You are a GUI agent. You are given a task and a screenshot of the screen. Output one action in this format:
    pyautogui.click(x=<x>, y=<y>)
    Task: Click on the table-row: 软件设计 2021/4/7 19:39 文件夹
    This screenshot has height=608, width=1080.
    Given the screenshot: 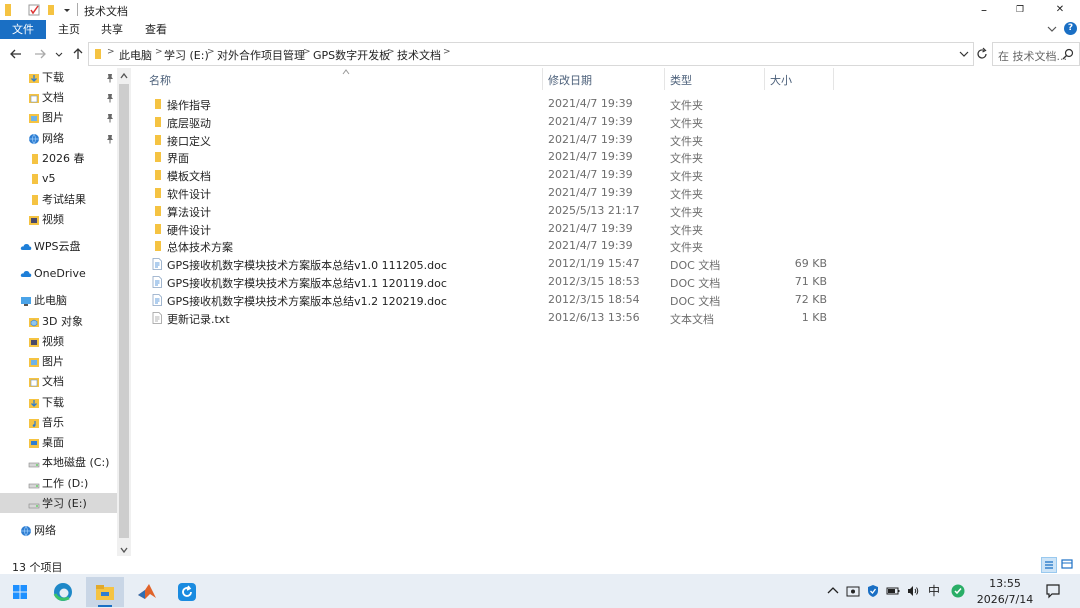 What is the action you would take?
    pyautogui.click(x=493, y=193)
    